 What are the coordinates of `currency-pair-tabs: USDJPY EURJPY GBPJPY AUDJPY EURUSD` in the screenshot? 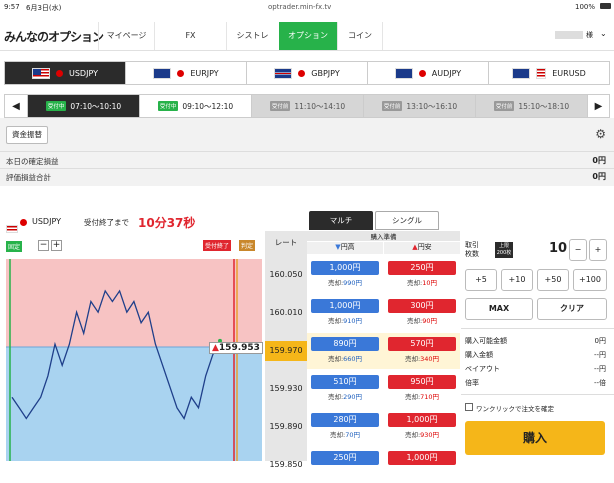 It's located at (307, 73).